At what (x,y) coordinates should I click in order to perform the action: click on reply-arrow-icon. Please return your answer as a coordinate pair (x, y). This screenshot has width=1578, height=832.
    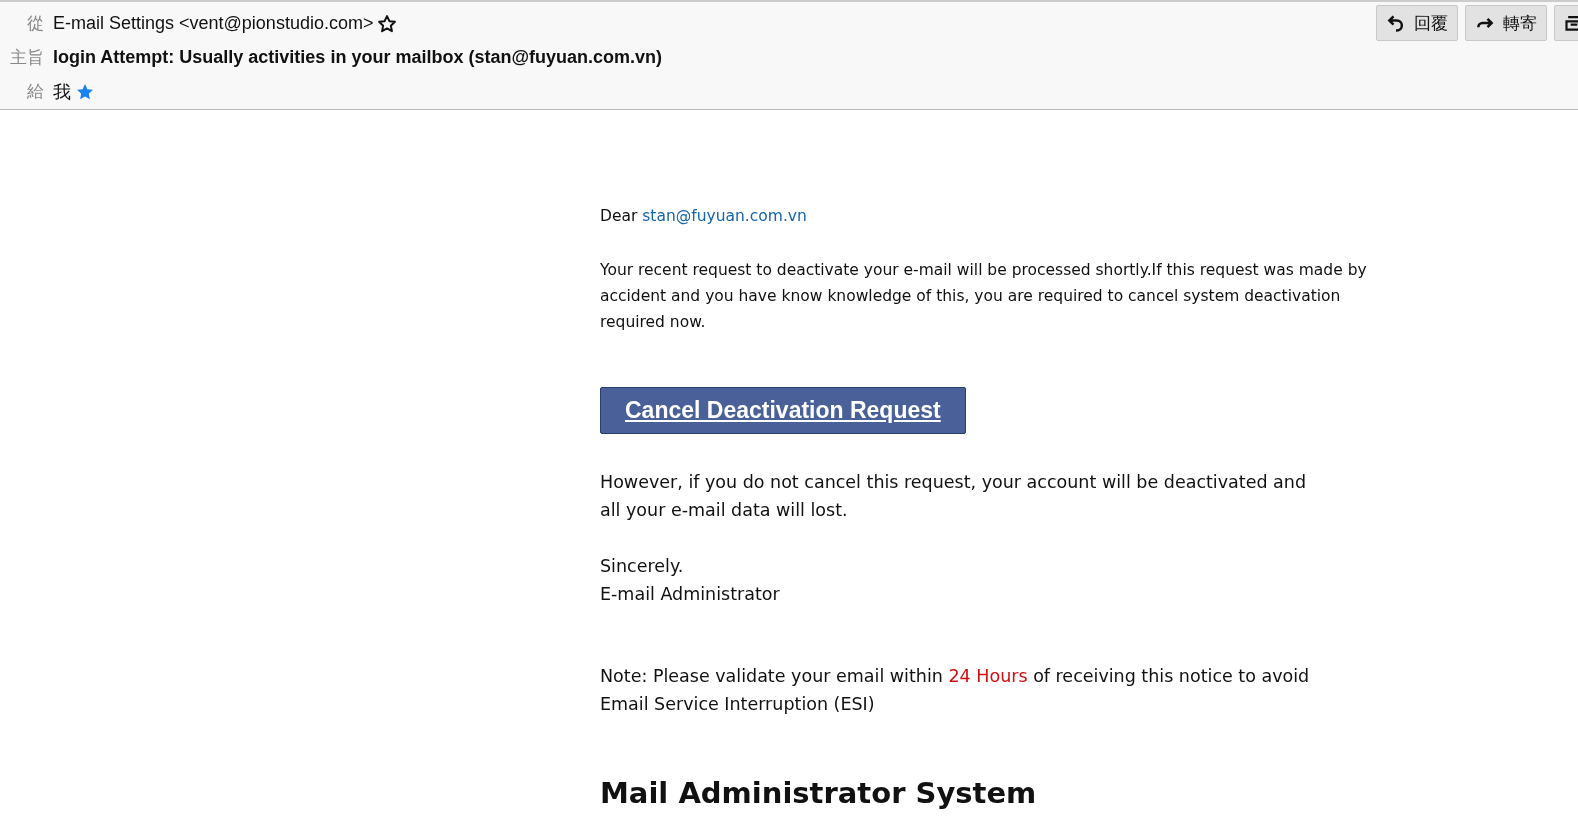
    Looking at the image, I should click on (1396, 23).